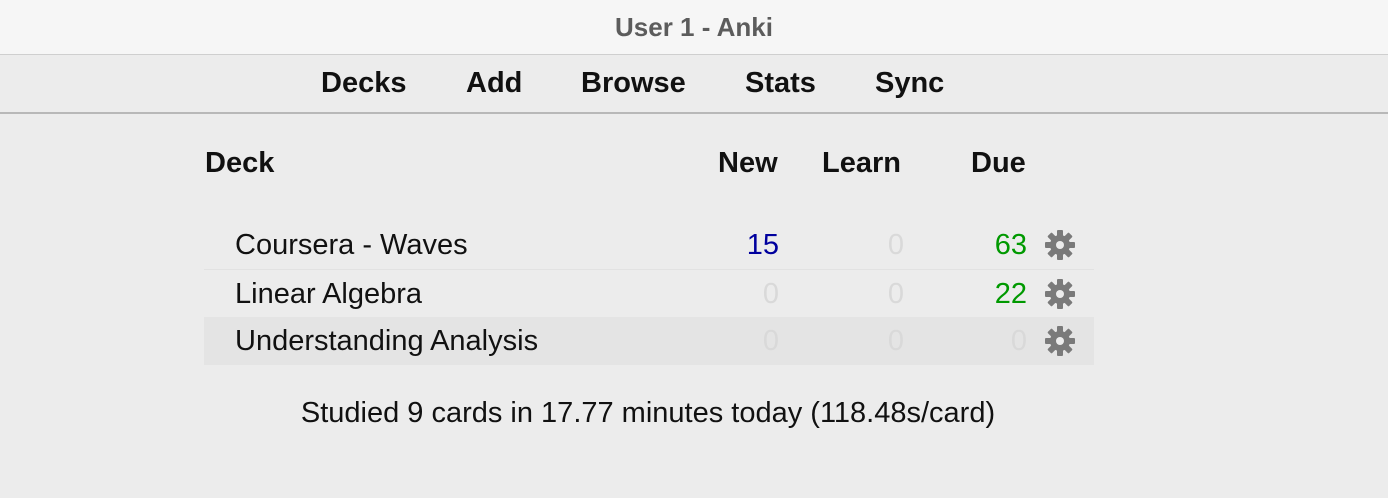  What do you see at coordinates (649, 341) in the screenshot?
I see `deck-row: Understanding Analysis 0 0 0` at bounding box center [649, 341].